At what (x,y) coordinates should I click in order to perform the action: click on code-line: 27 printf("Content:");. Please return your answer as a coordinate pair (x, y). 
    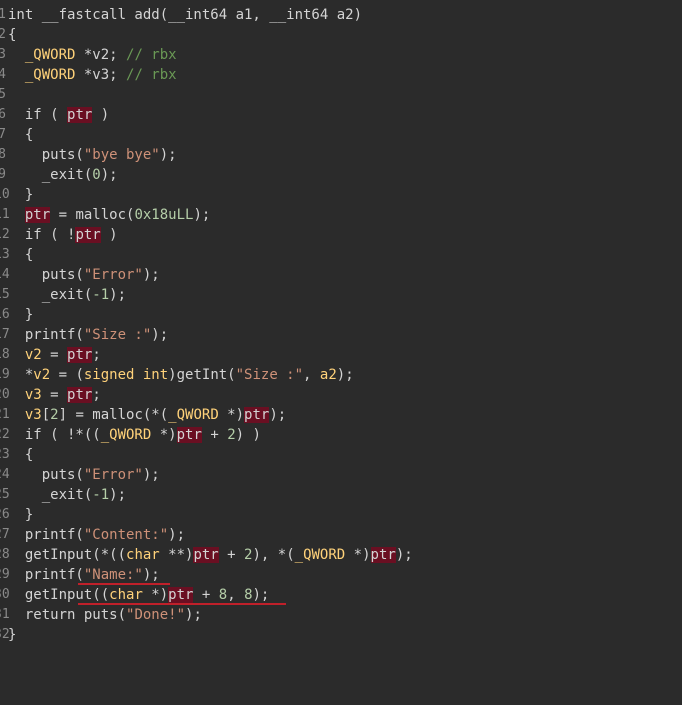
    Looking at the image, I should click on (92, 535).